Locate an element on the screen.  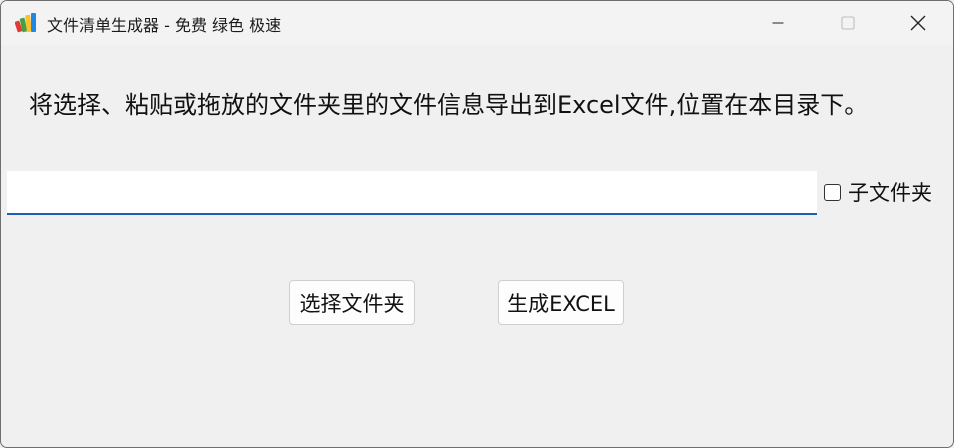
close-button is located at coordinates (918, 23).